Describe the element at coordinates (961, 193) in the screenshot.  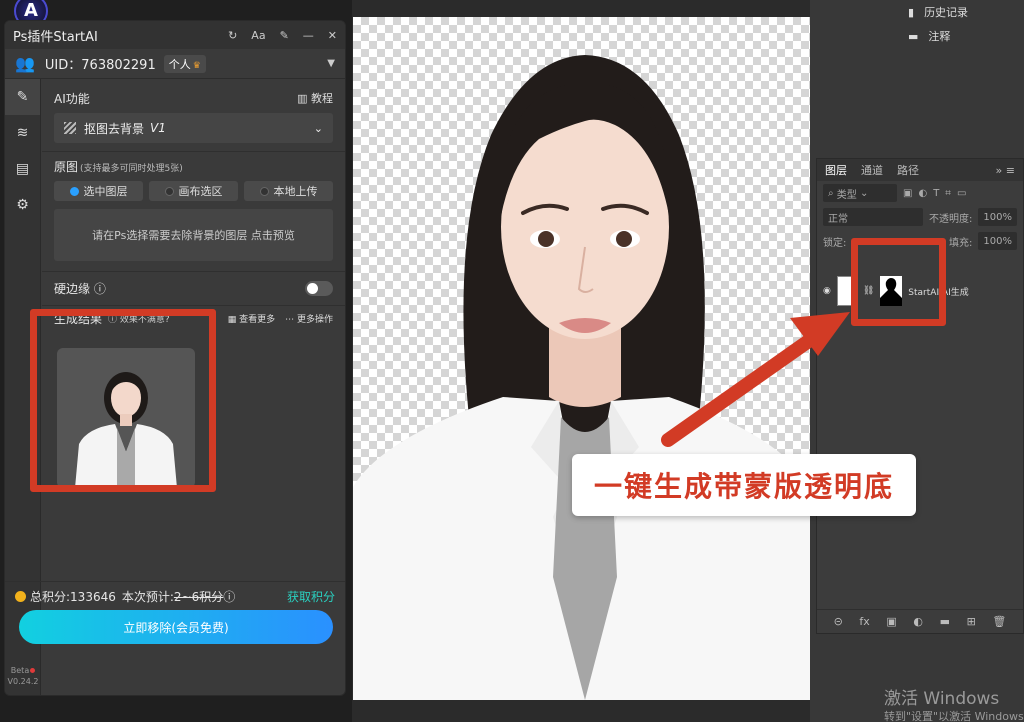
I see `filter-smart-icon: ▭` at that location.